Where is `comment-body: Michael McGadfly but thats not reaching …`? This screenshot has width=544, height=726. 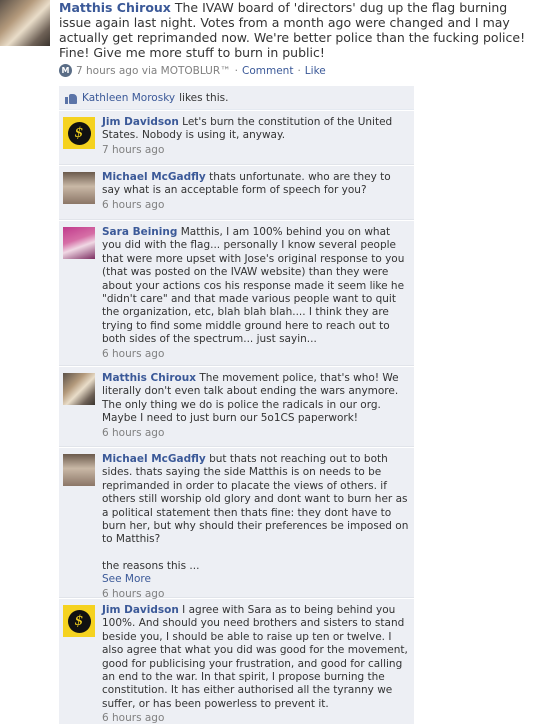
comment-body: Michael McGadfly but thats not reaching … is located at coordinates (256, 527).